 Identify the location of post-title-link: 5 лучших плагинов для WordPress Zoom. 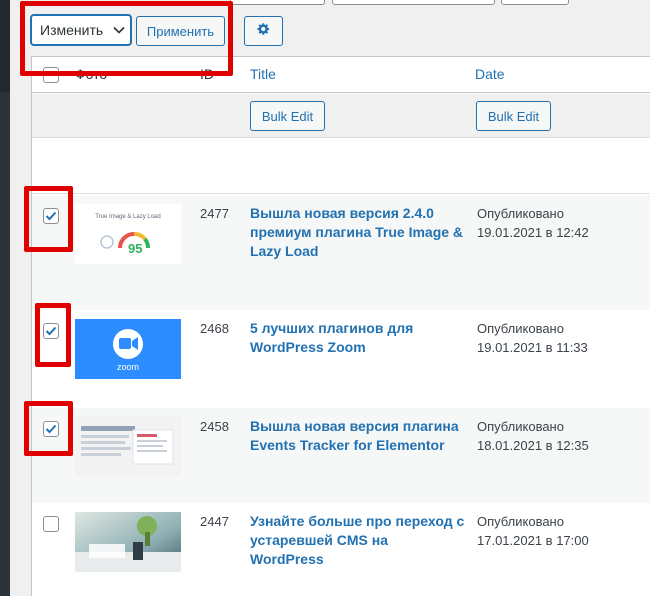
(357, 338).